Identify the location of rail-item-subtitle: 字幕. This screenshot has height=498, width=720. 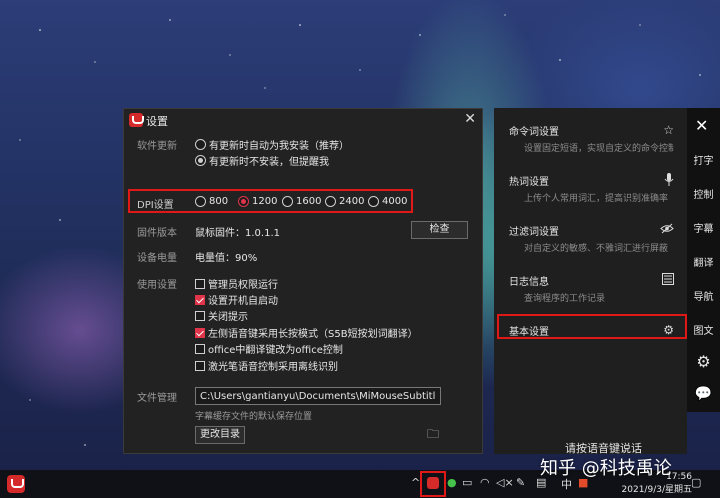
(703, 227).